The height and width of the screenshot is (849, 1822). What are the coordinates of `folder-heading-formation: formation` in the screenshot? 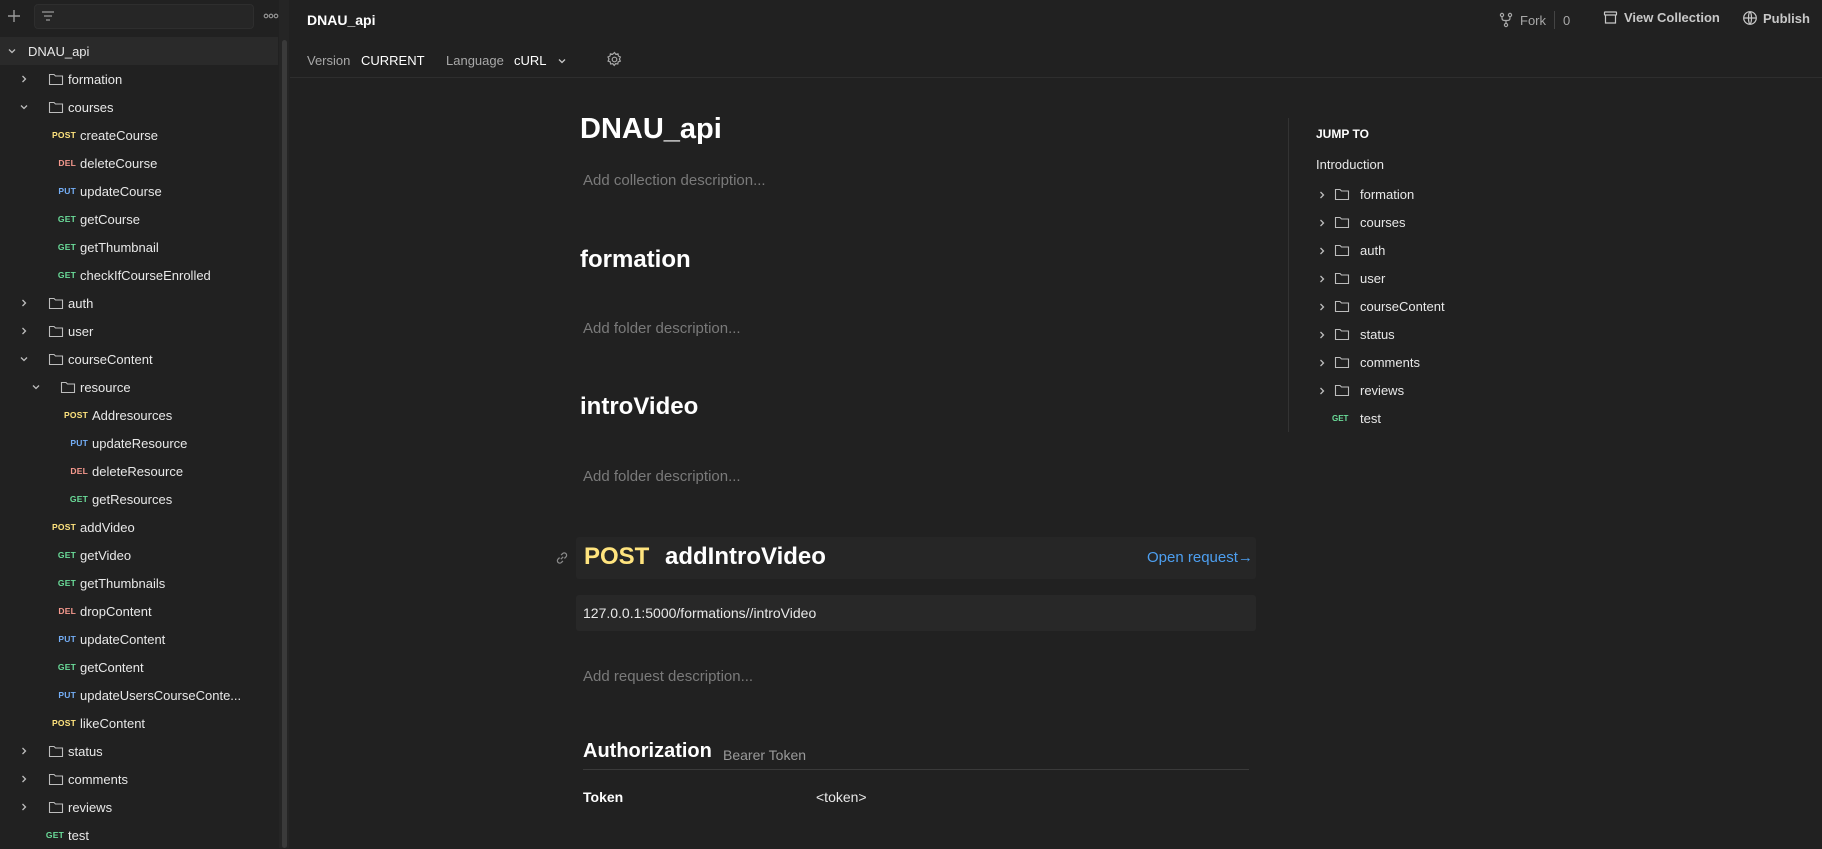 It's located at (635, 259).